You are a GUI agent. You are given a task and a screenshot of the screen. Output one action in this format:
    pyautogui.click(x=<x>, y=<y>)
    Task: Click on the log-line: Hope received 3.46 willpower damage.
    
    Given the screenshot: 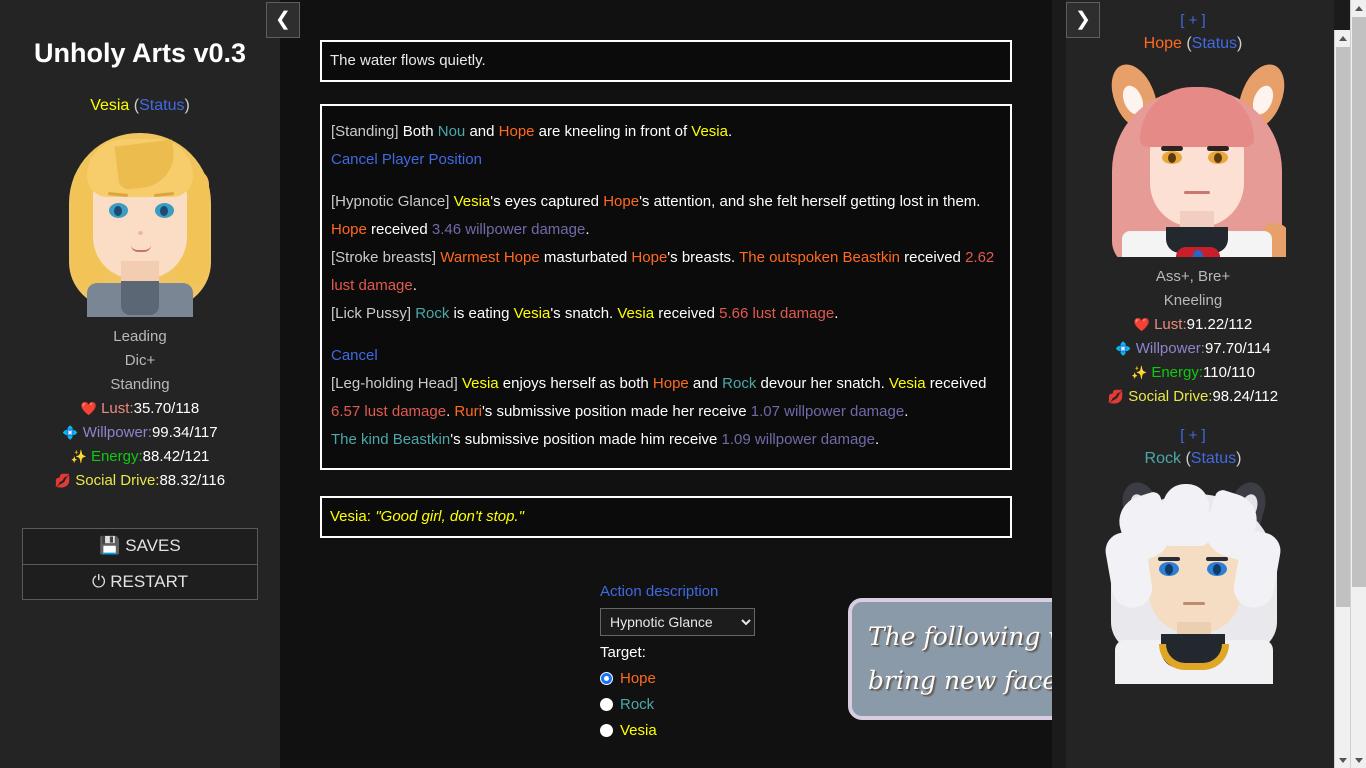 What is the action you would take?
    pyautogui.click(x=666, y=230)
    